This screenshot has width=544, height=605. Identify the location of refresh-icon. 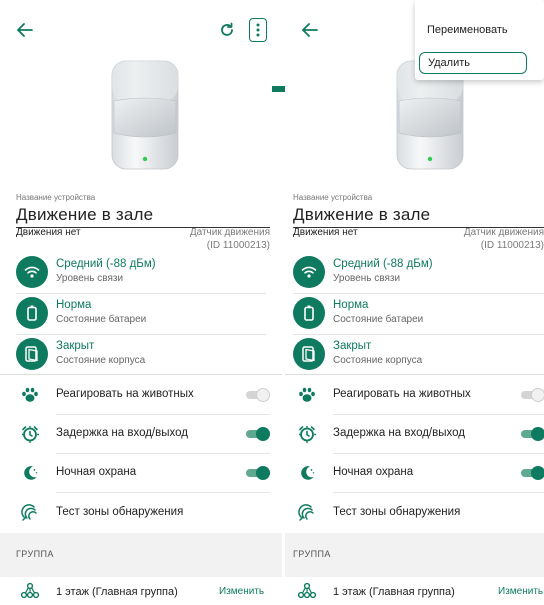
(227, 30).